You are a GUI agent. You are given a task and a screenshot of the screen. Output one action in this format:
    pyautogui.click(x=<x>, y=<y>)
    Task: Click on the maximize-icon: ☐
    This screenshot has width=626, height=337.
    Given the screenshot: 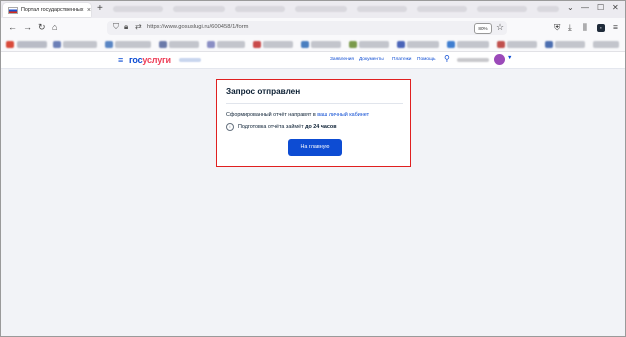 What is the action you would take?
    pyautogui.click(x=600, y=7)
    